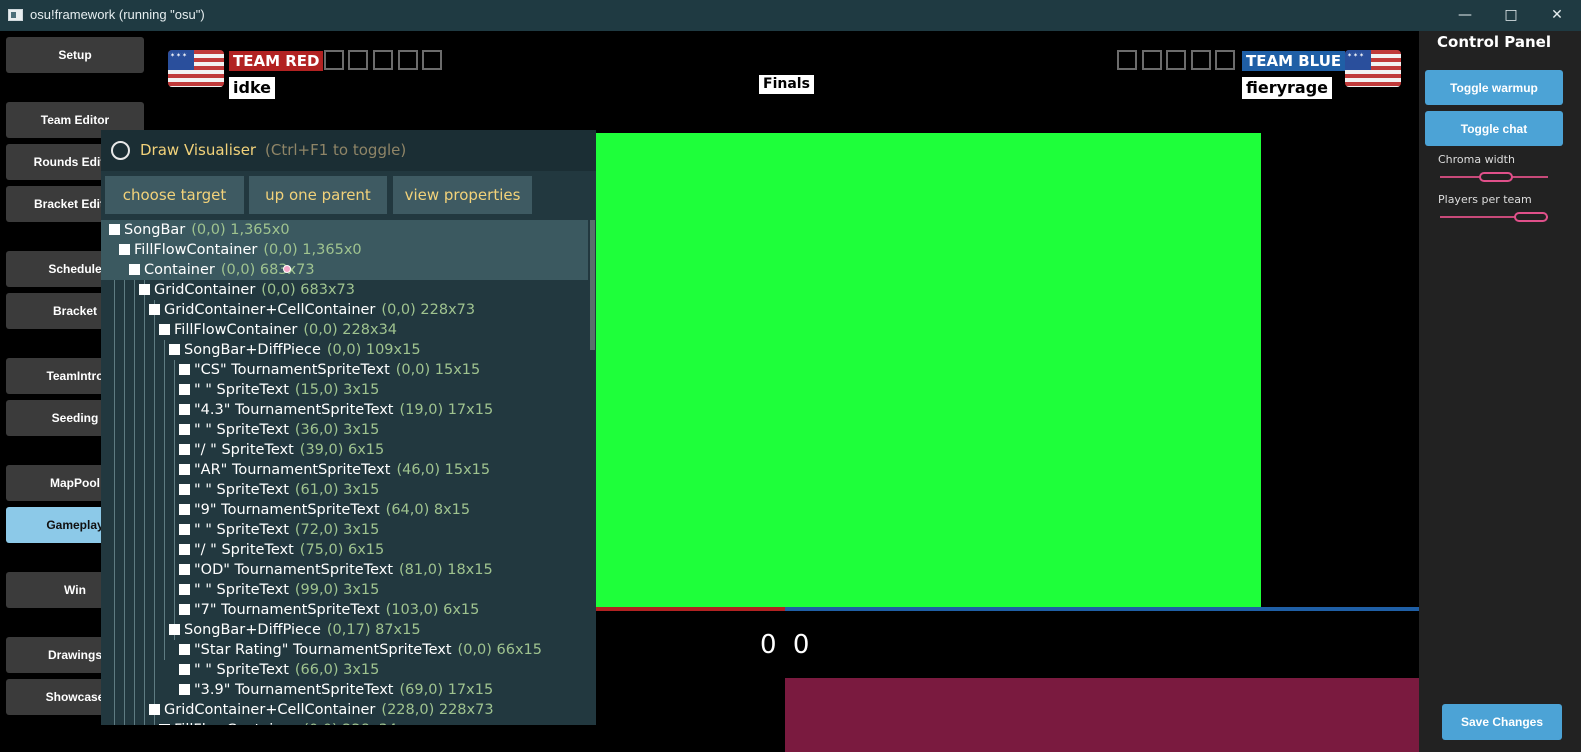 The height and width of the screenshot is (752, 1581). Describe the element at coordinates (803, 645) in the screenshot. I see `team-blue-score: 0` at that location.